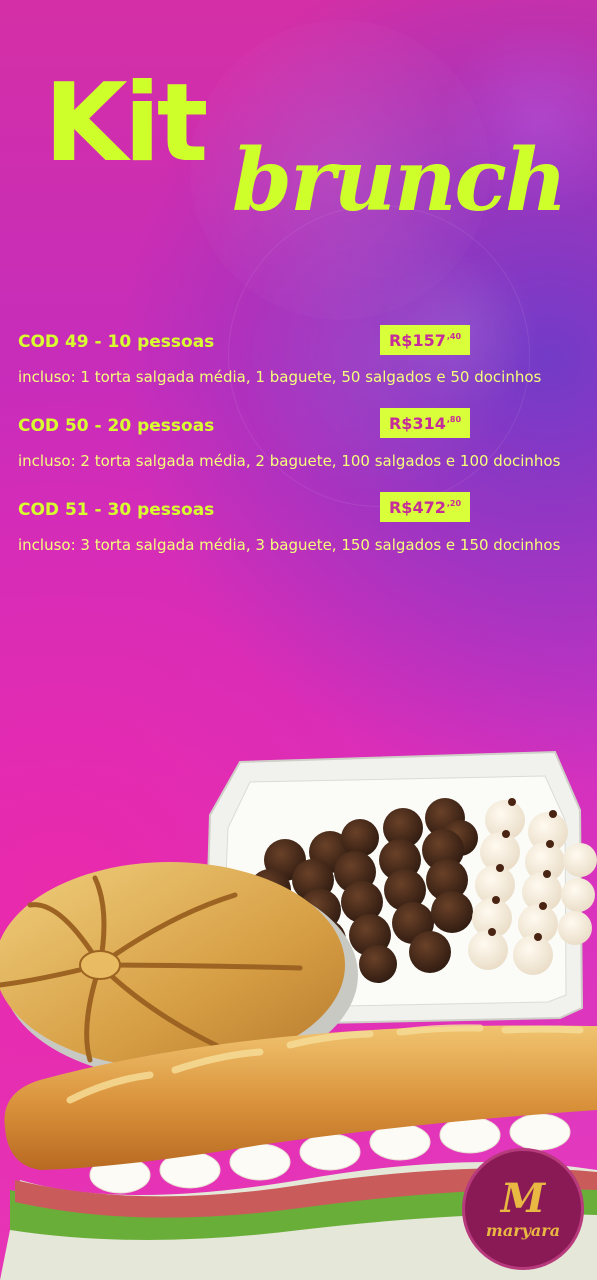 The height and width of the screenshot is (1280, 597). I want to click on price-main: R$157, so click(417, 340).